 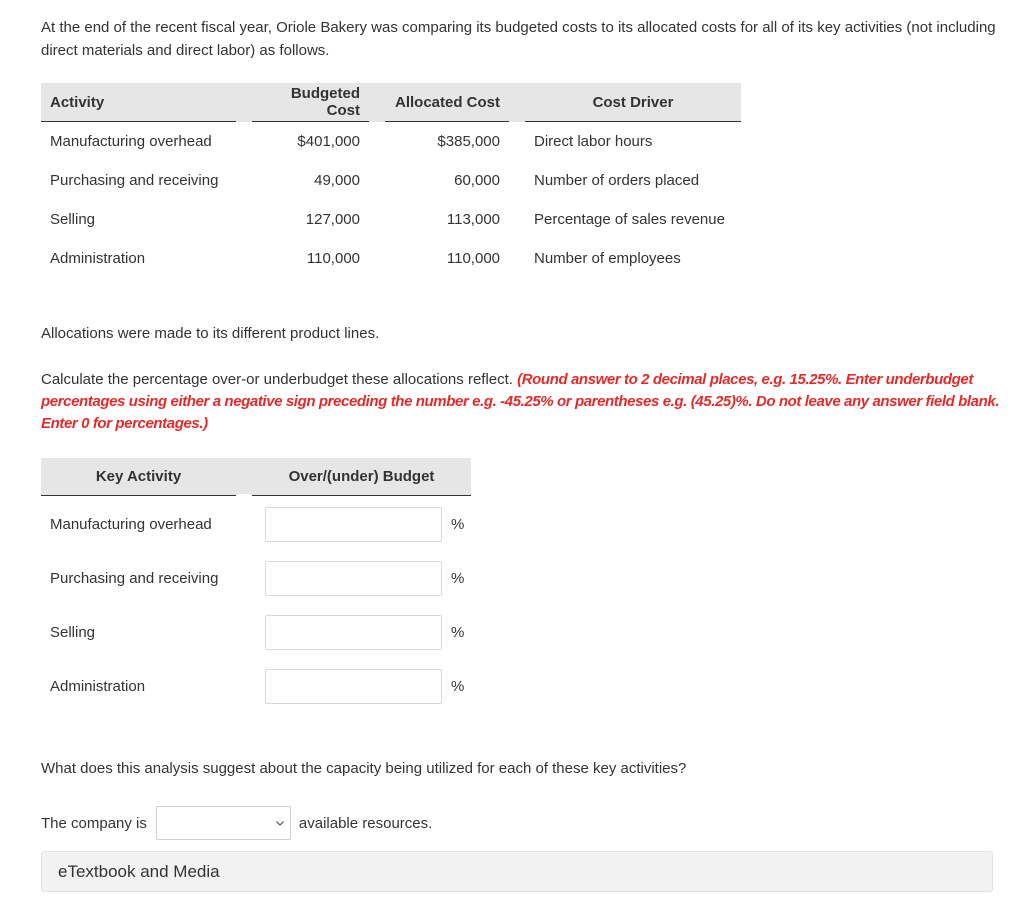 What do you see at coordinates (98, 258) in the screenshot?
I see `activity-cell: Administration` at bounding box center [98, 258].